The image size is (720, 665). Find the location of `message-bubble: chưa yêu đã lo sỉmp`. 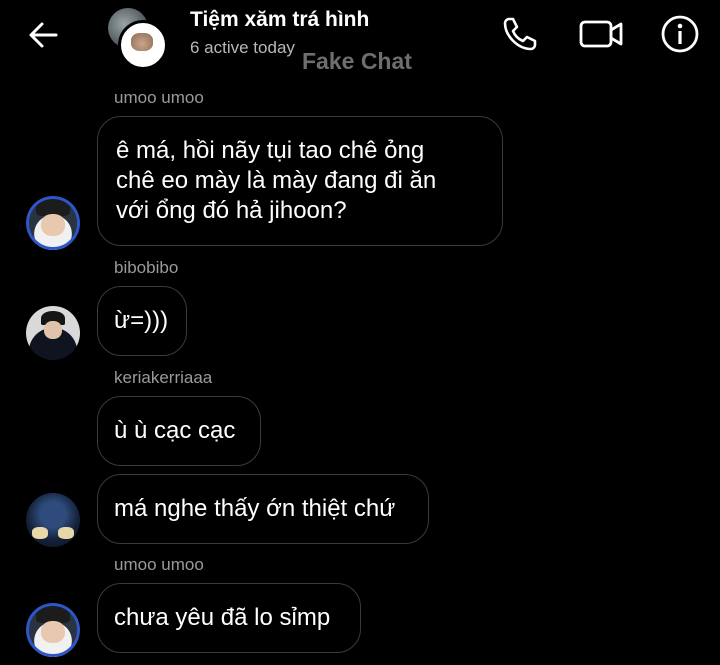

message-bubble: chưa yêu đã lo sỉmp is located at coordinates (229, 618).